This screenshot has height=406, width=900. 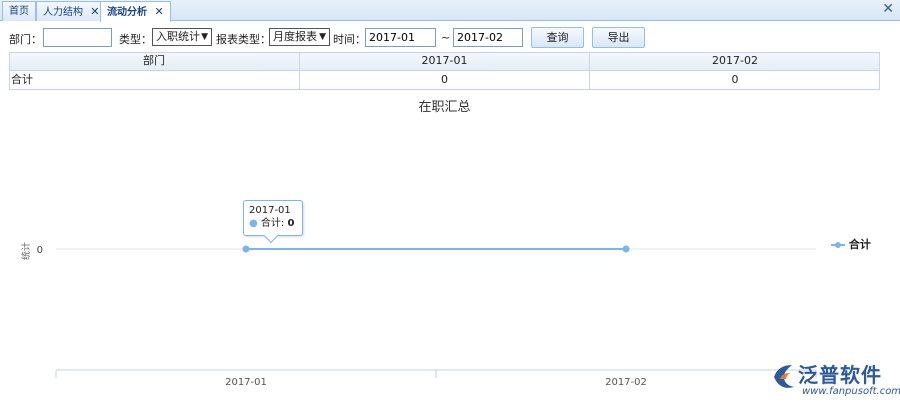 What do you see at coordinates (400, 37) in the screenshot?
I see `time-from-input` at bounding box center [400, 37].